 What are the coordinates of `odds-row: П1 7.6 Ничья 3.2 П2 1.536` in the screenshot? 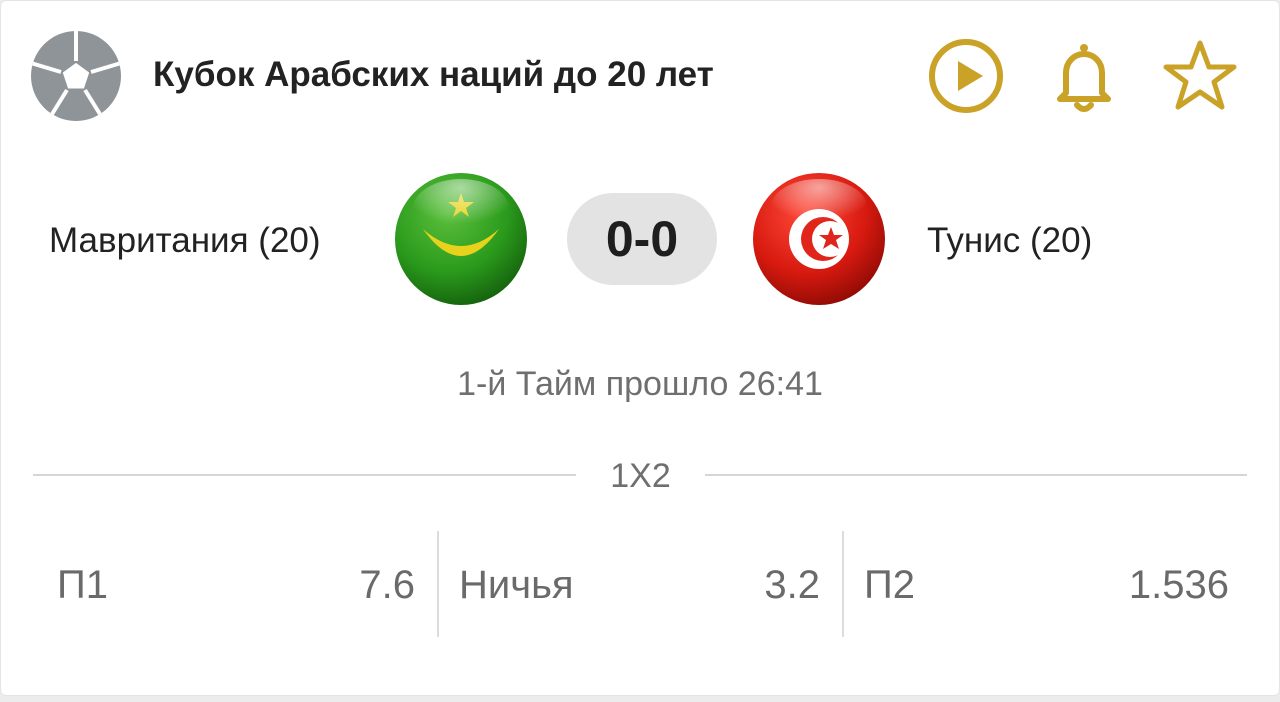 It's located at (643, 585).